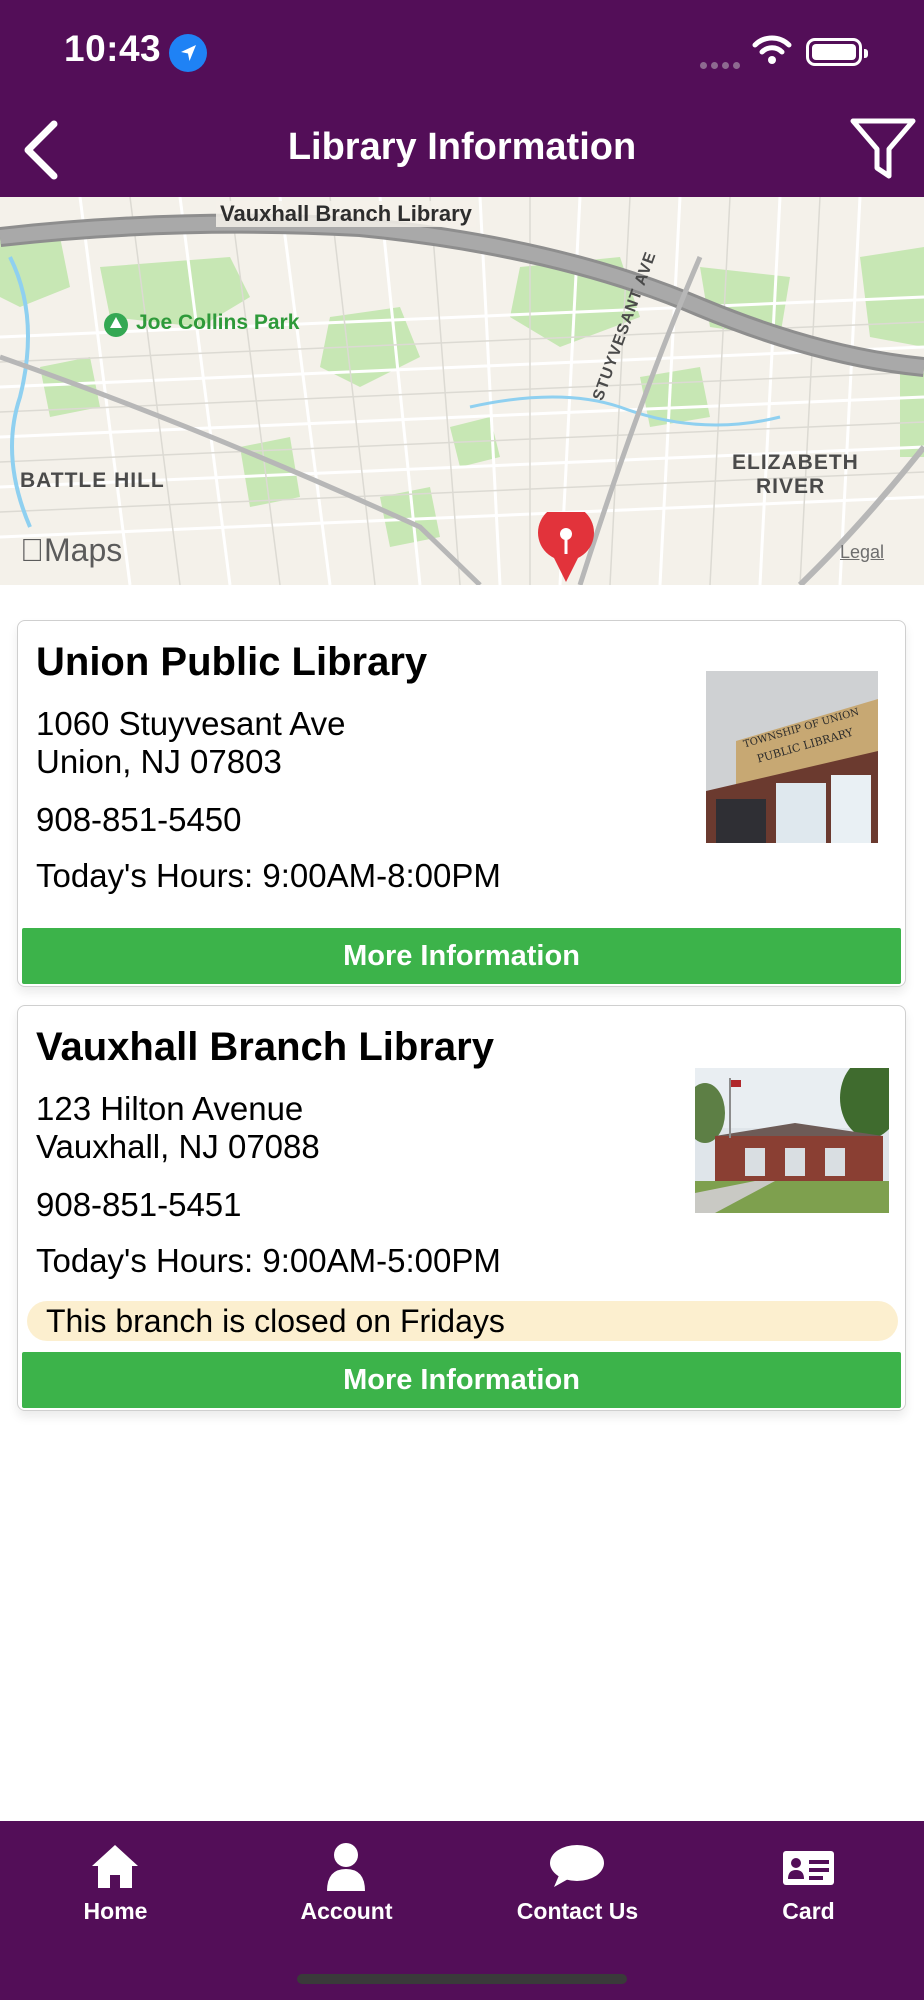 This screenshot has height=2000, width=924. I want to click on tab-card-label: Card, so click(808, 1911).